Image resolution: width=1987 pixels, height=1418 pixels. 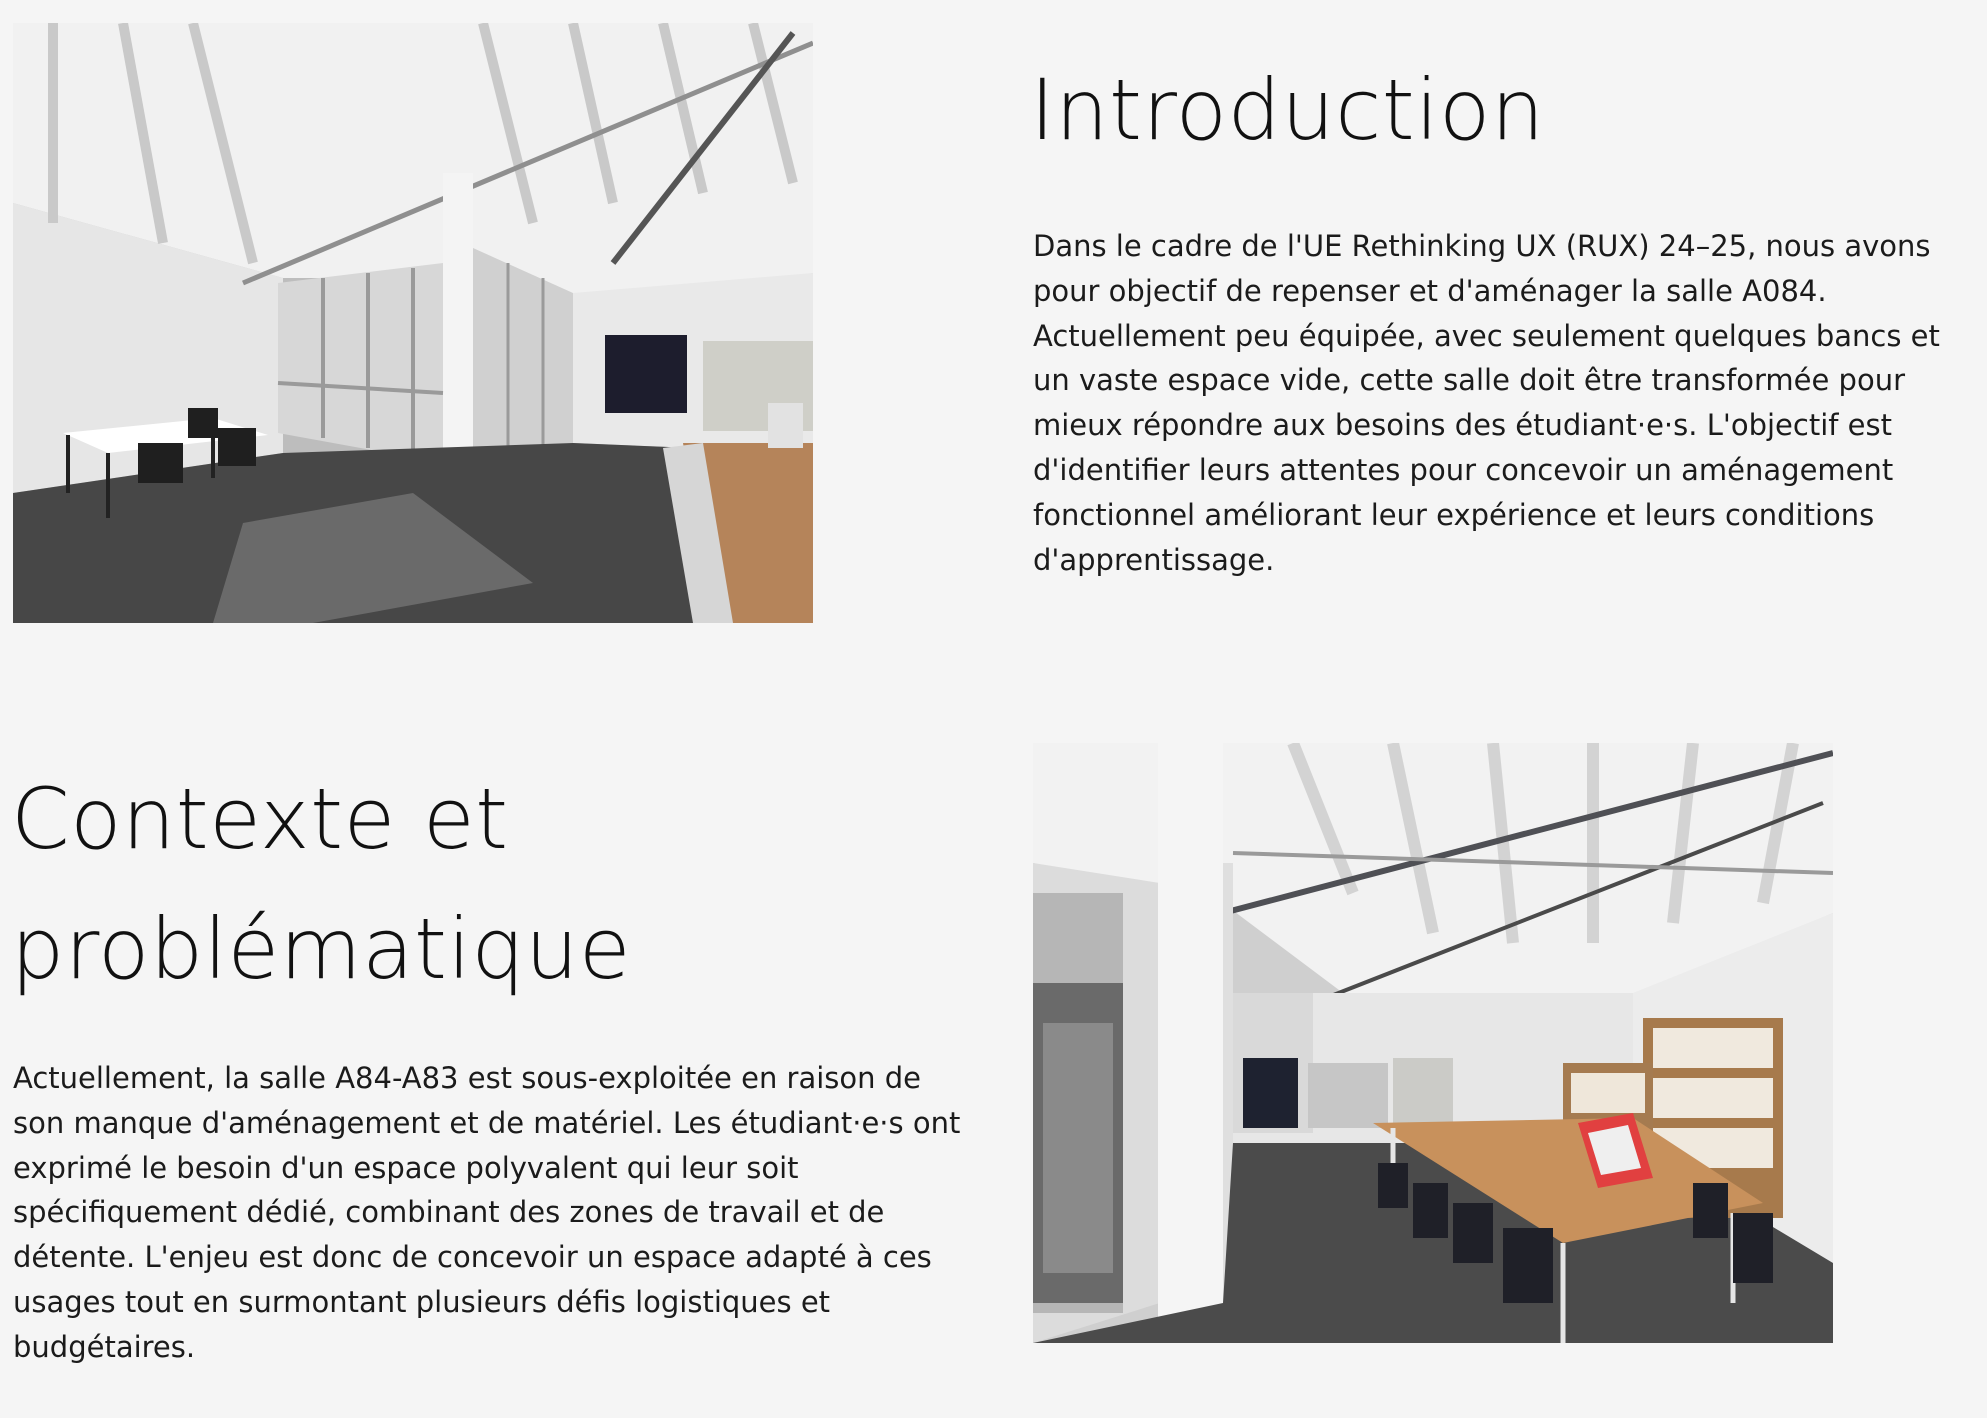 I want to click on context-heading: Contexte et problématique, so click(x=321, y=884).